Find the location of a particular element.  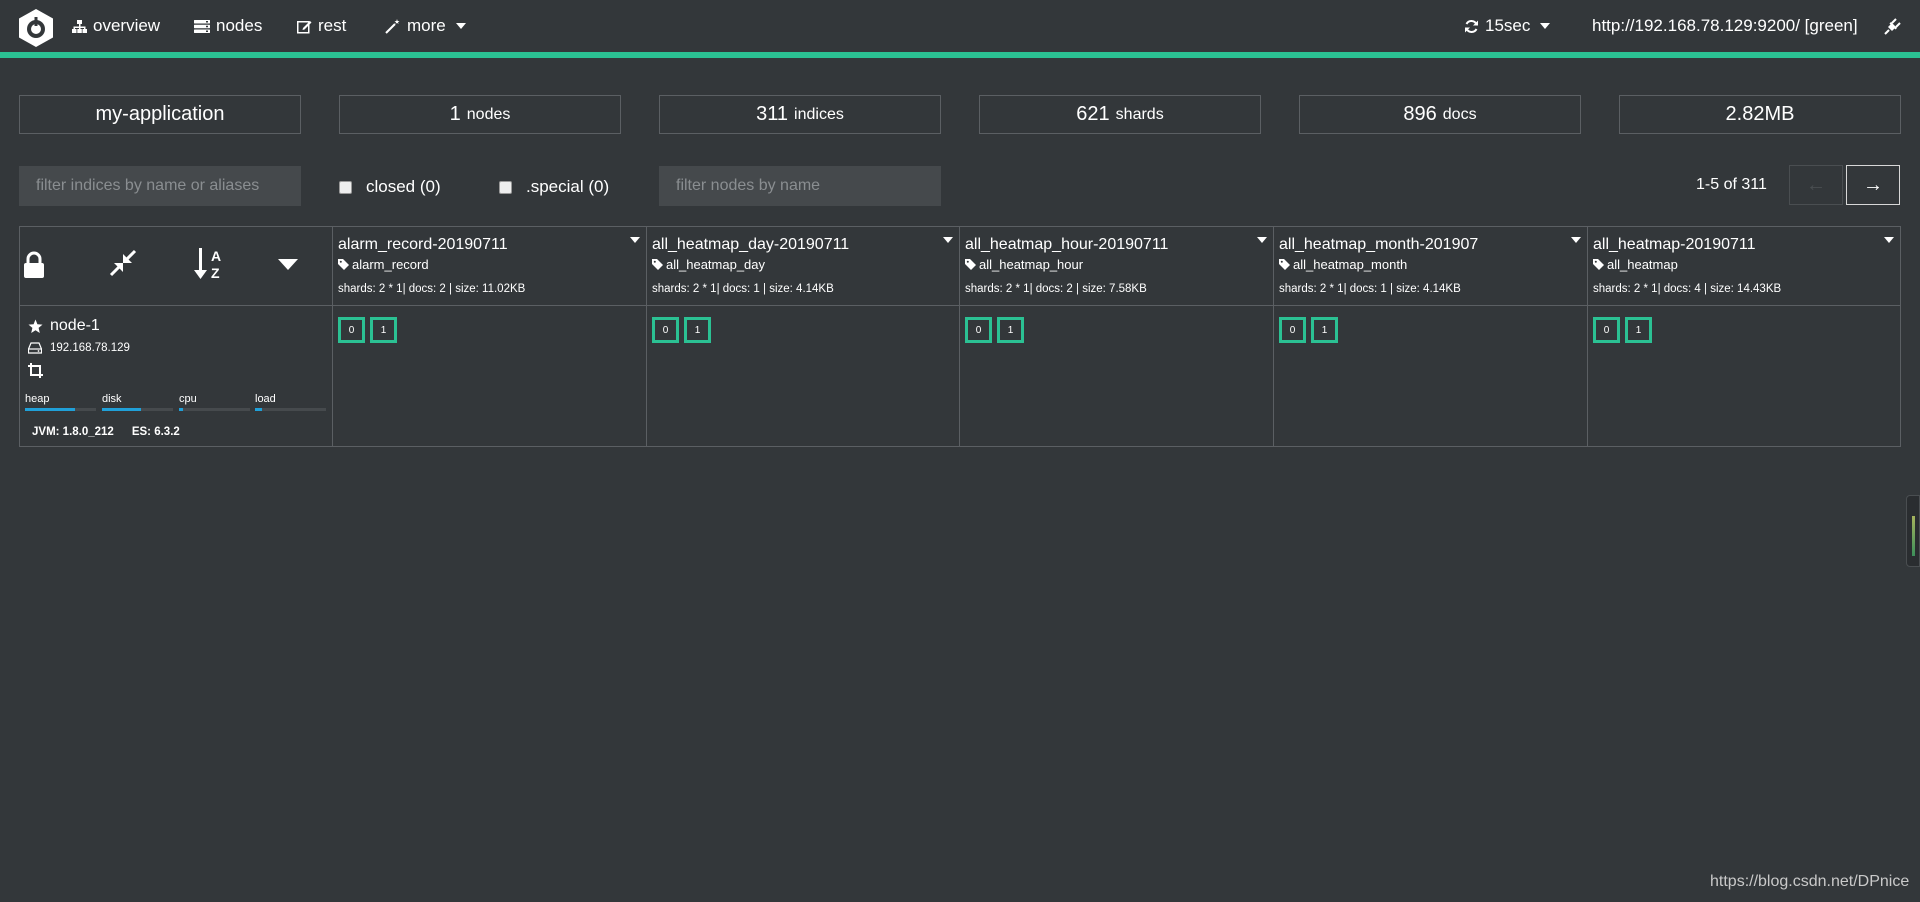

watermark: https://blog.csdn.net/DPnice is located at coordinates (1810, 881).